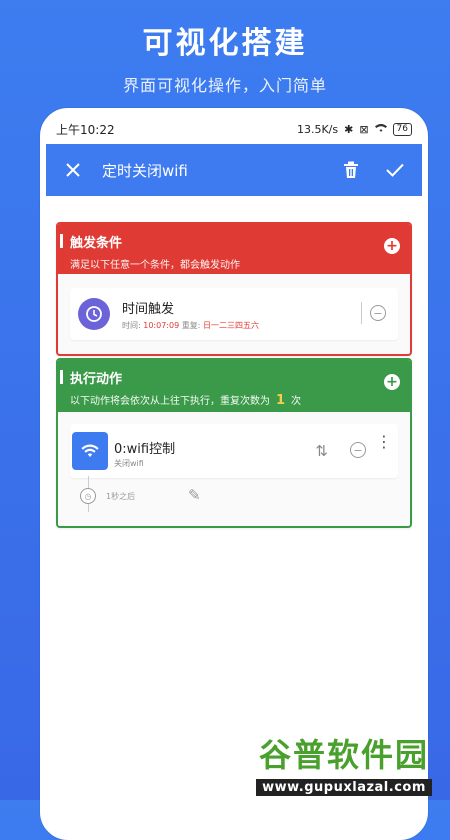 The width and height of the screenshot is (450, 840). I want to click on wifi-status-icon, so click(380, 129).